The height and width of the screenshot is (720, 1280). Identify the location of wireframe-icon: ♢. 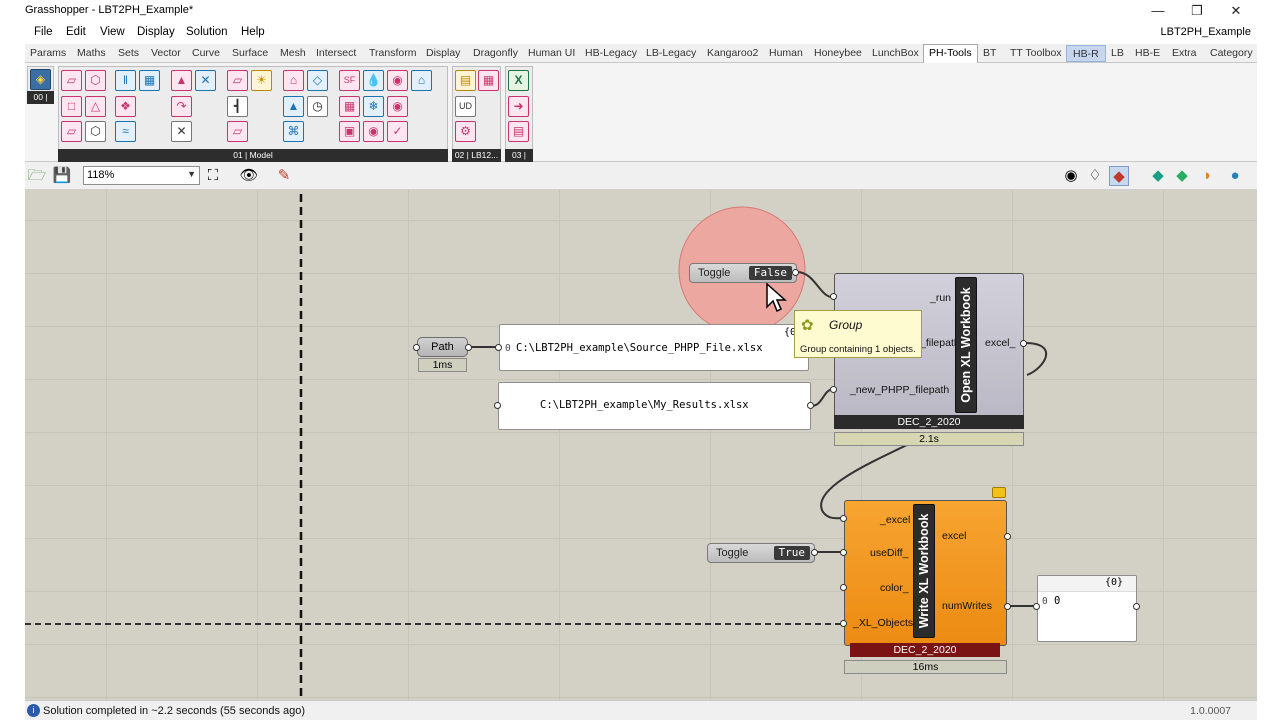
(1095, 176).